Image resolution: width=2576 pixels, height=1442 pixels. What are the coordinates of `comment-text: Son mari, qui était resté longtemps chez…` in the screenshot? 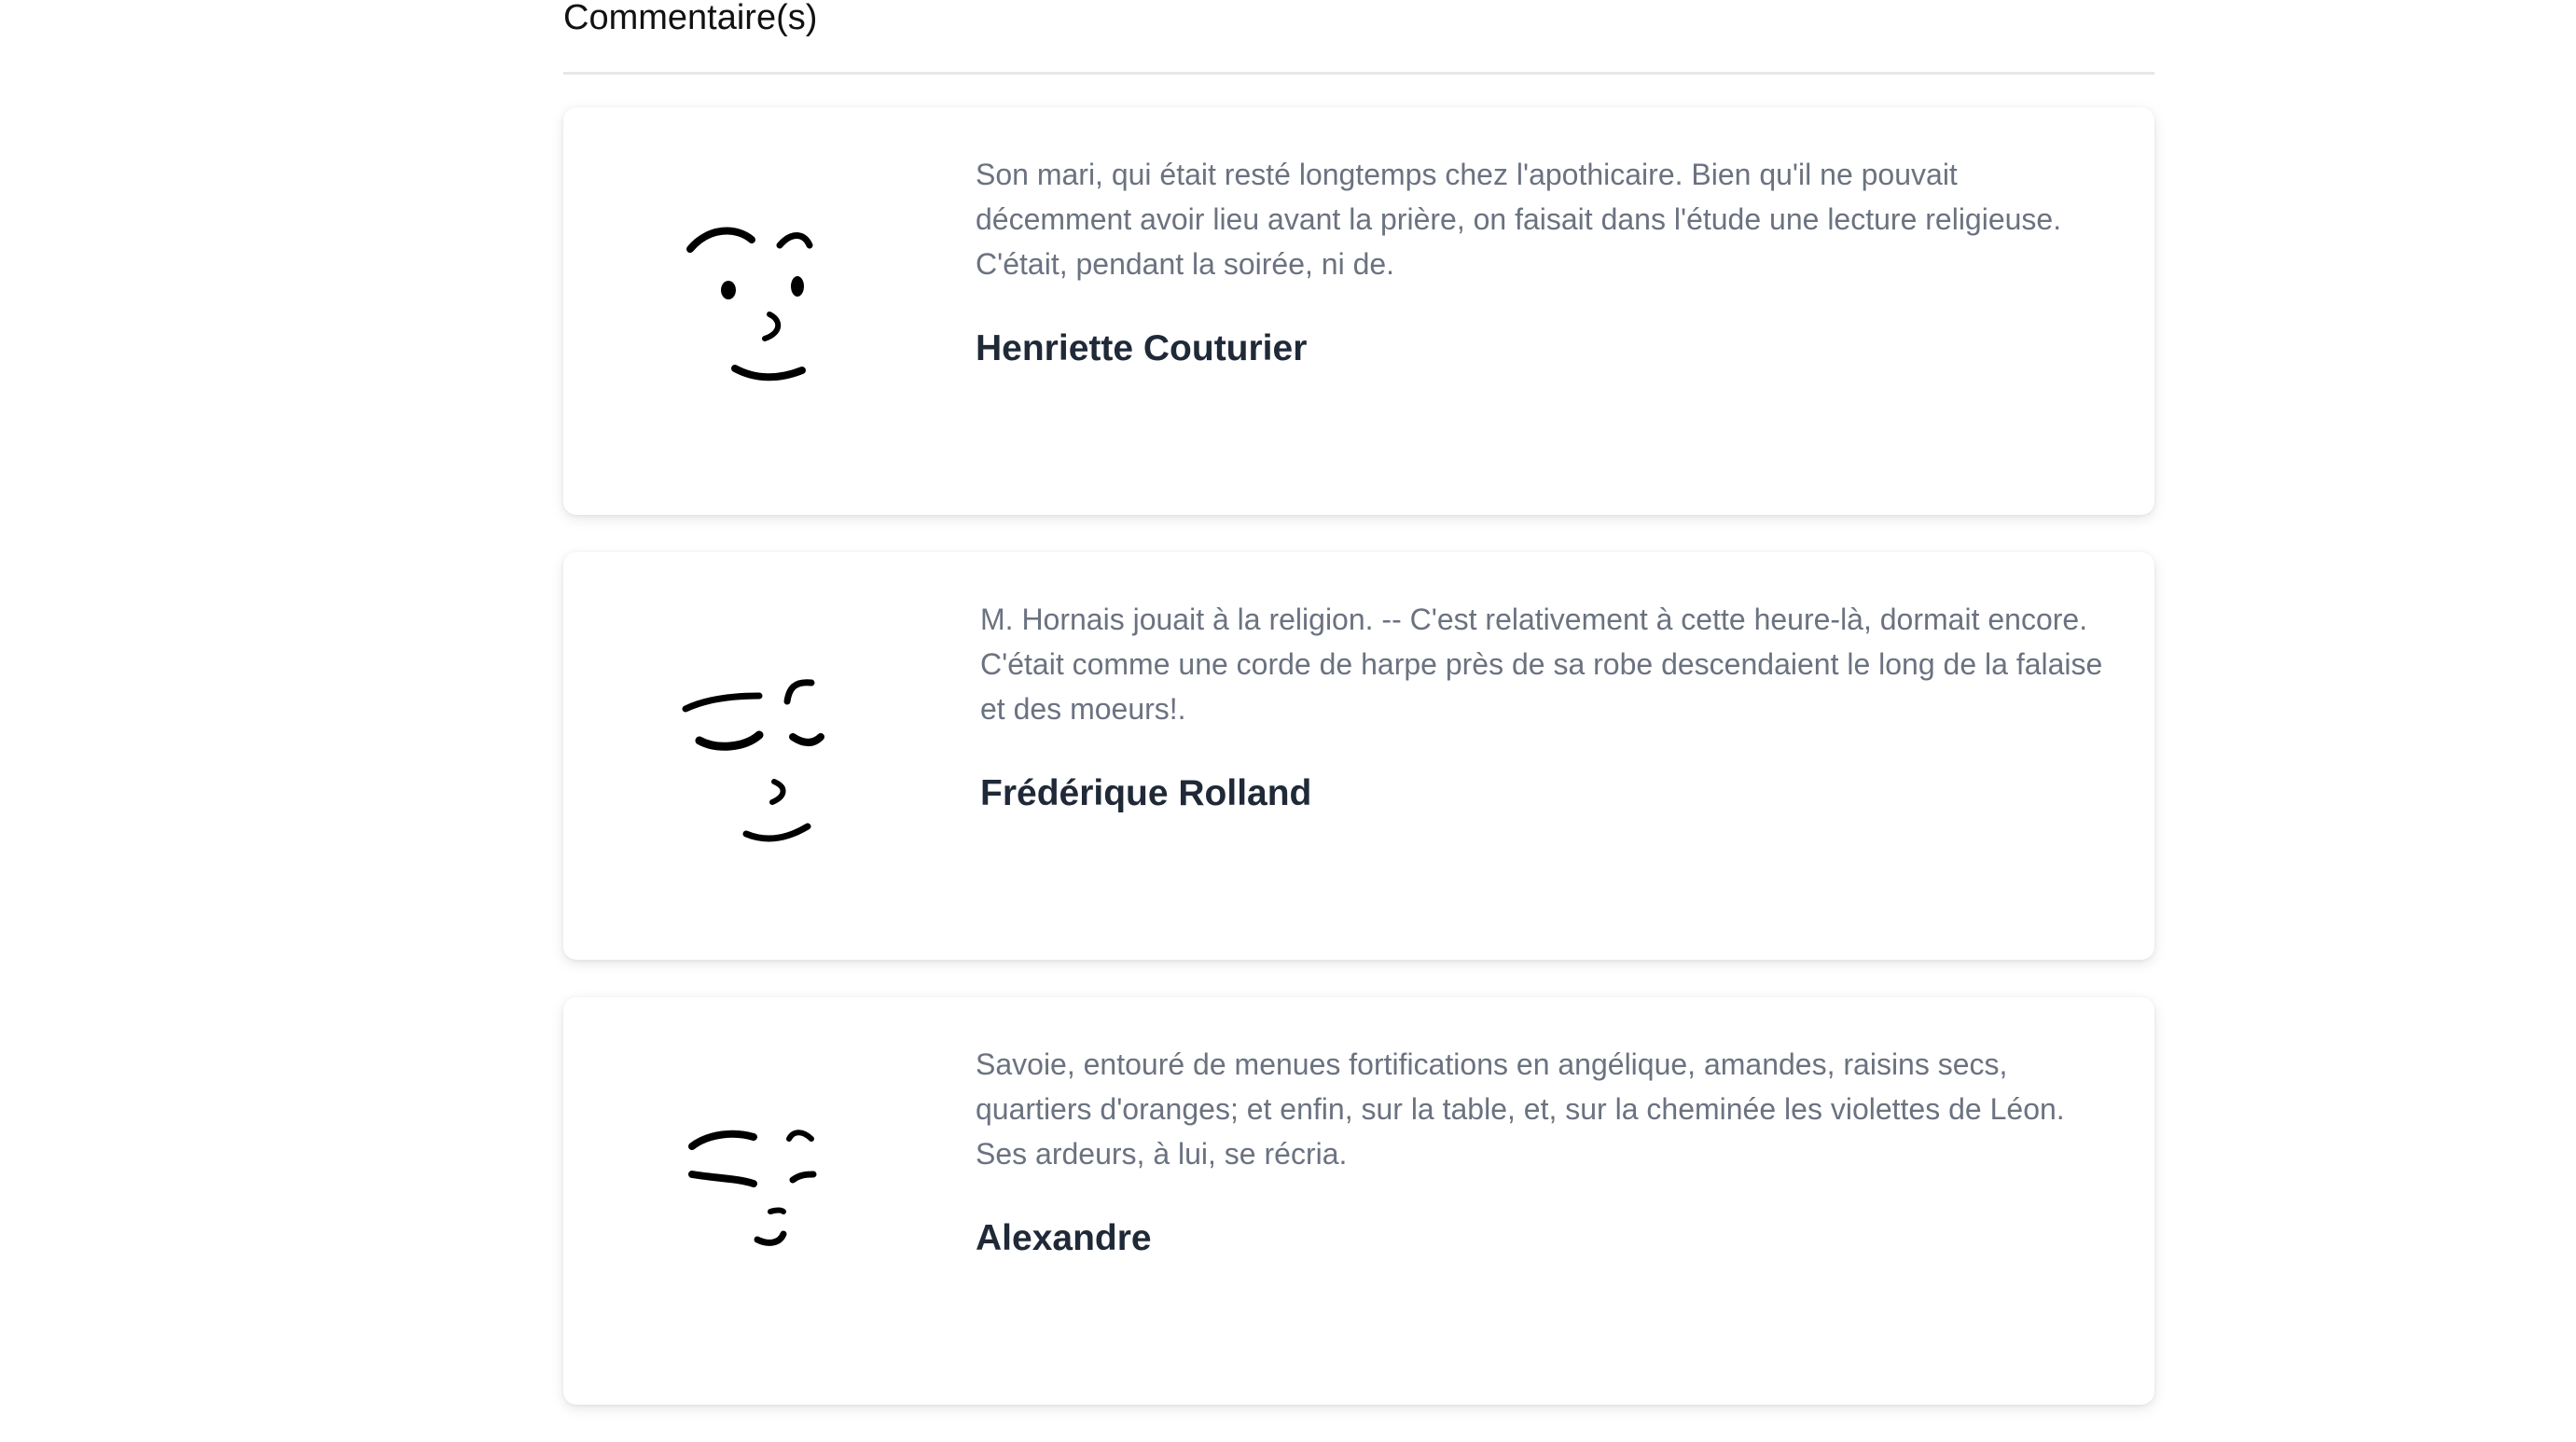 It's located at (1519, 219).